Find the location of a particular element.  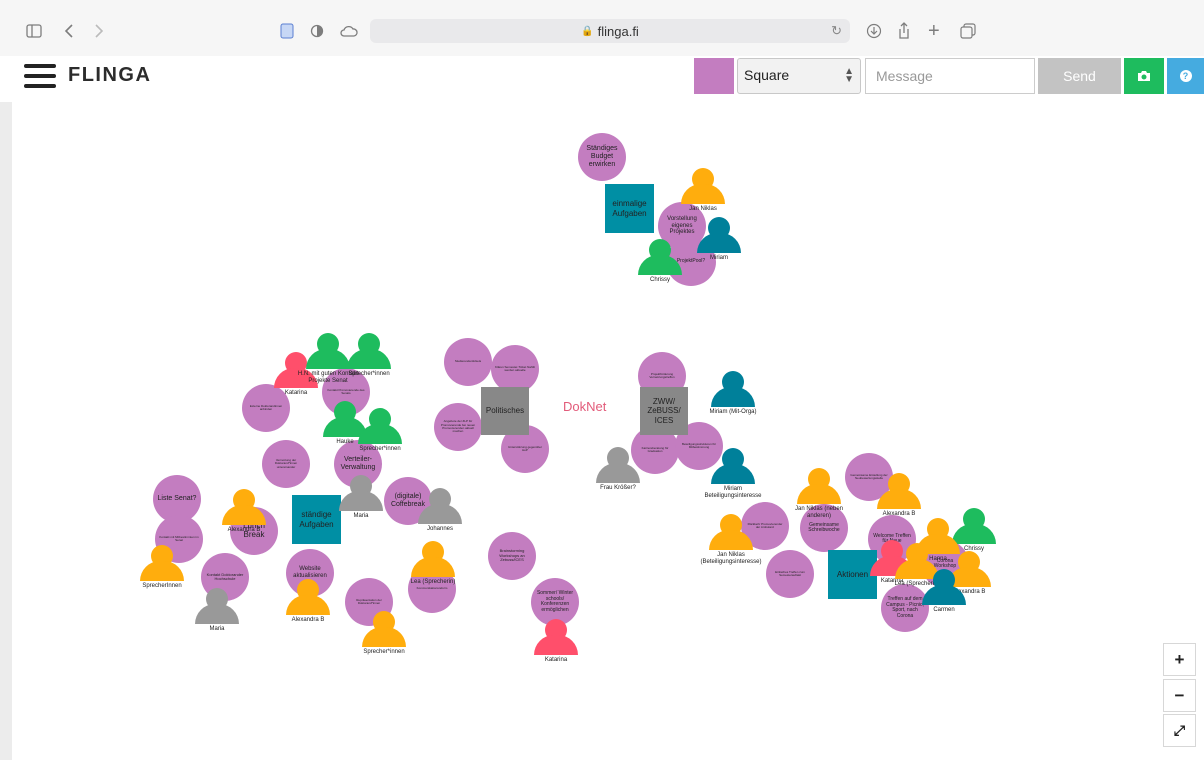

note: Brainstorming Workshops an Zebuss/ICES is located at coordinates (512, 556).